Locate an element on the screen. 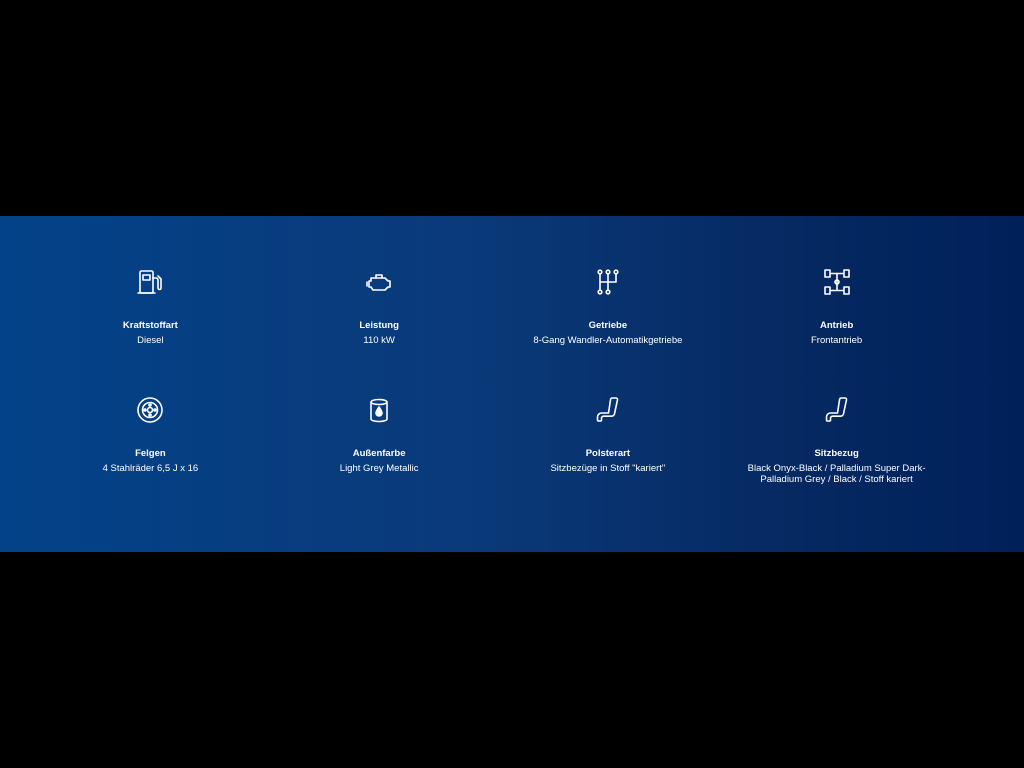 The image size is (1024, 768). spec-label: Polsterart is located at coordinates (608, 453).